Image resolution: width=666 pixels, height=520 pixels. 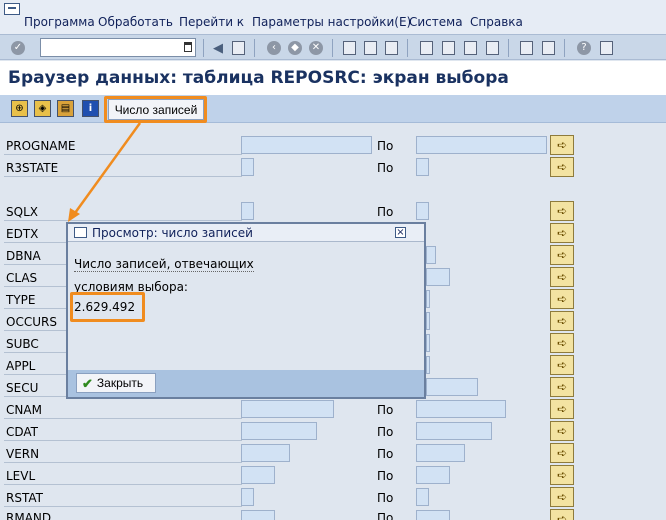 I want to click on exit-icon: ◆, so click(x=295, y=48).